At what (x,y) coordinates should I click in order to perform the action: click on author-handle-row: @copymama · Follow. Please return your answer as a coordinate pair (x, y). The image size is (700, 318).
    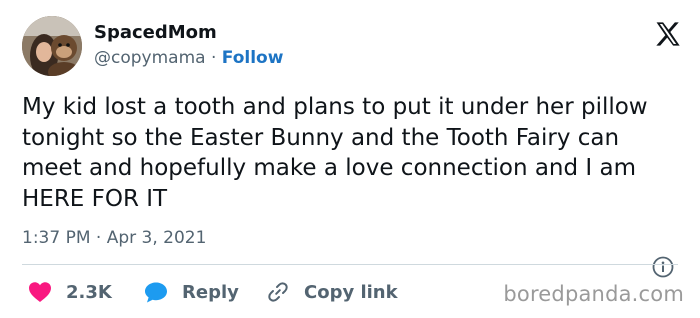
    Looking at the image, I should click on (188, 58).